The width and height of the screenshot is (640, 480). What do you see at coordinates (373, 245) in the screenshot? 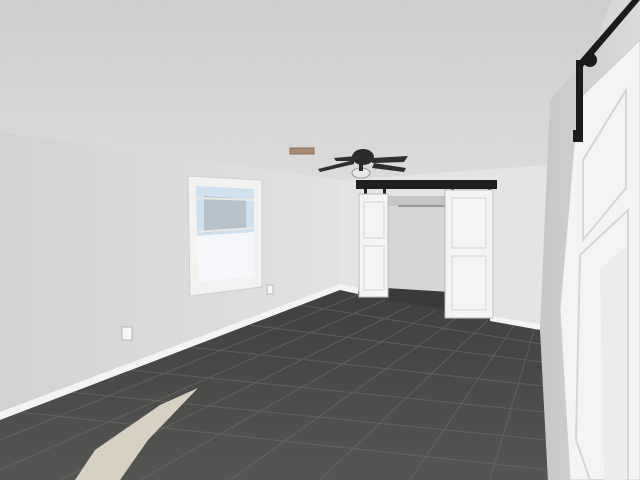
I see `barn-door-left` at bounding box center [373, 245].